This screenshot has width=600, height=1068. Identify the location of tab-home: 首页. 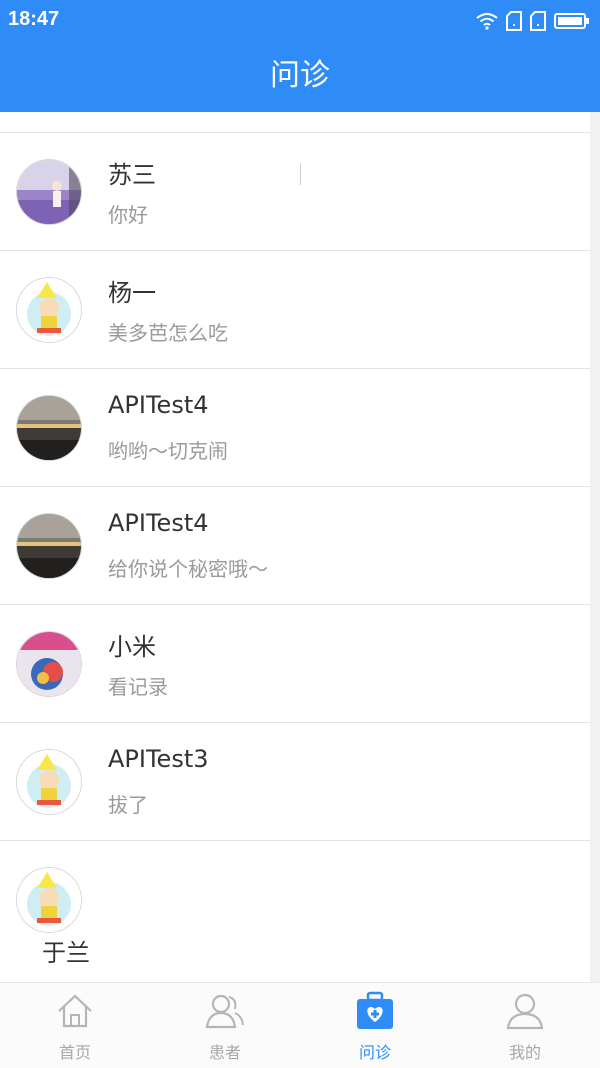
(75, 1025).